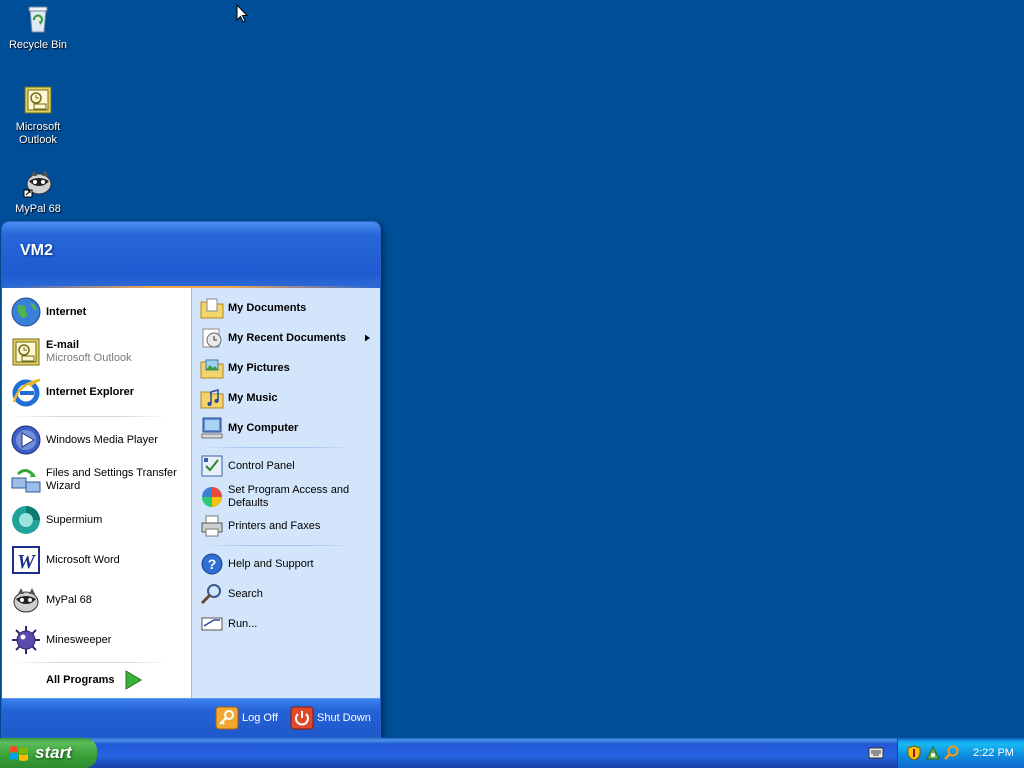  What do you see at coordinates (26, 440) in the screenshot?
I see `media-player-icon` at bounding box center [26, 440].